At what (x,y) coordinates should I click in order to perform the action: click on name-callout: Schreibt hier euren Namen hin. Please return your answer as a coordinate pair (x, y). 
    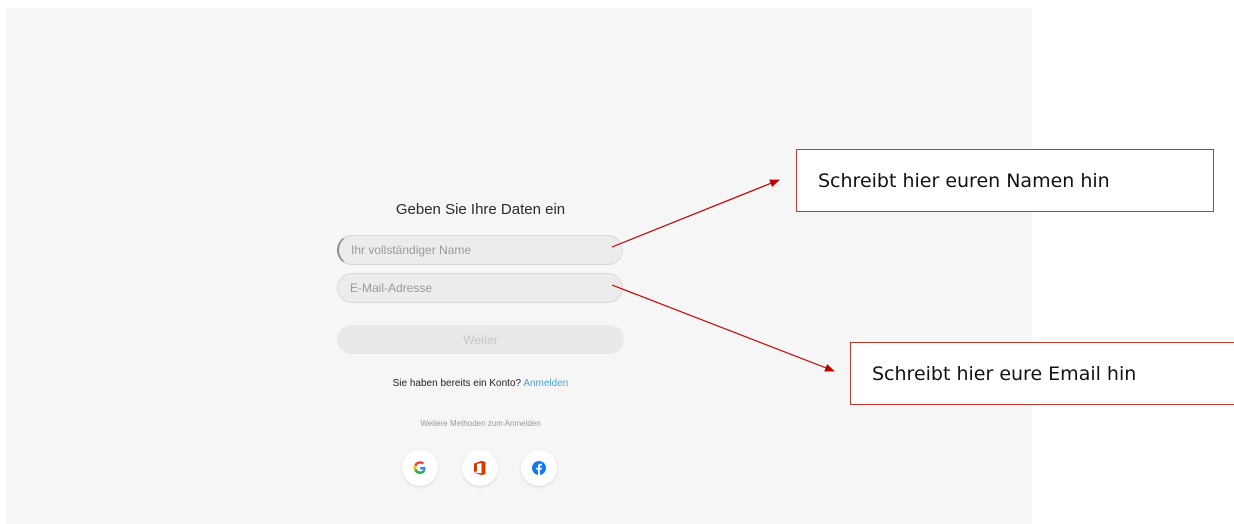
    Looking at the image, I should click on (1005, 180).